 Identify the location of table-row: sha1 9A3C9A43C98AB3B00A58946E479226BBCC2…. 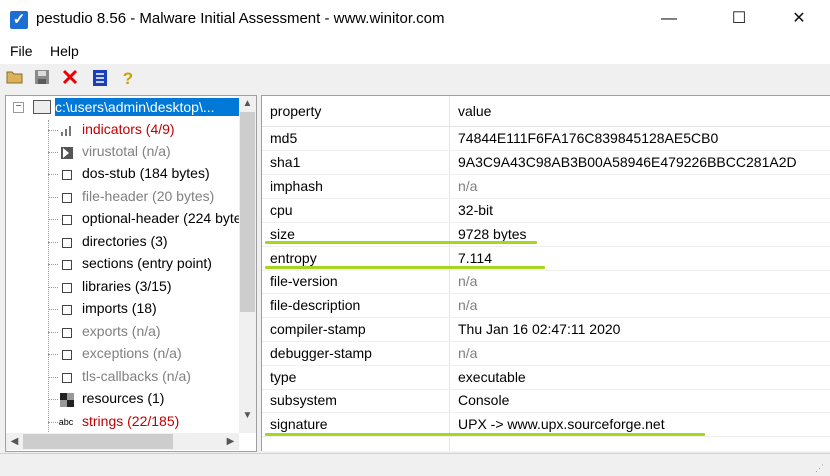
(546, 163).